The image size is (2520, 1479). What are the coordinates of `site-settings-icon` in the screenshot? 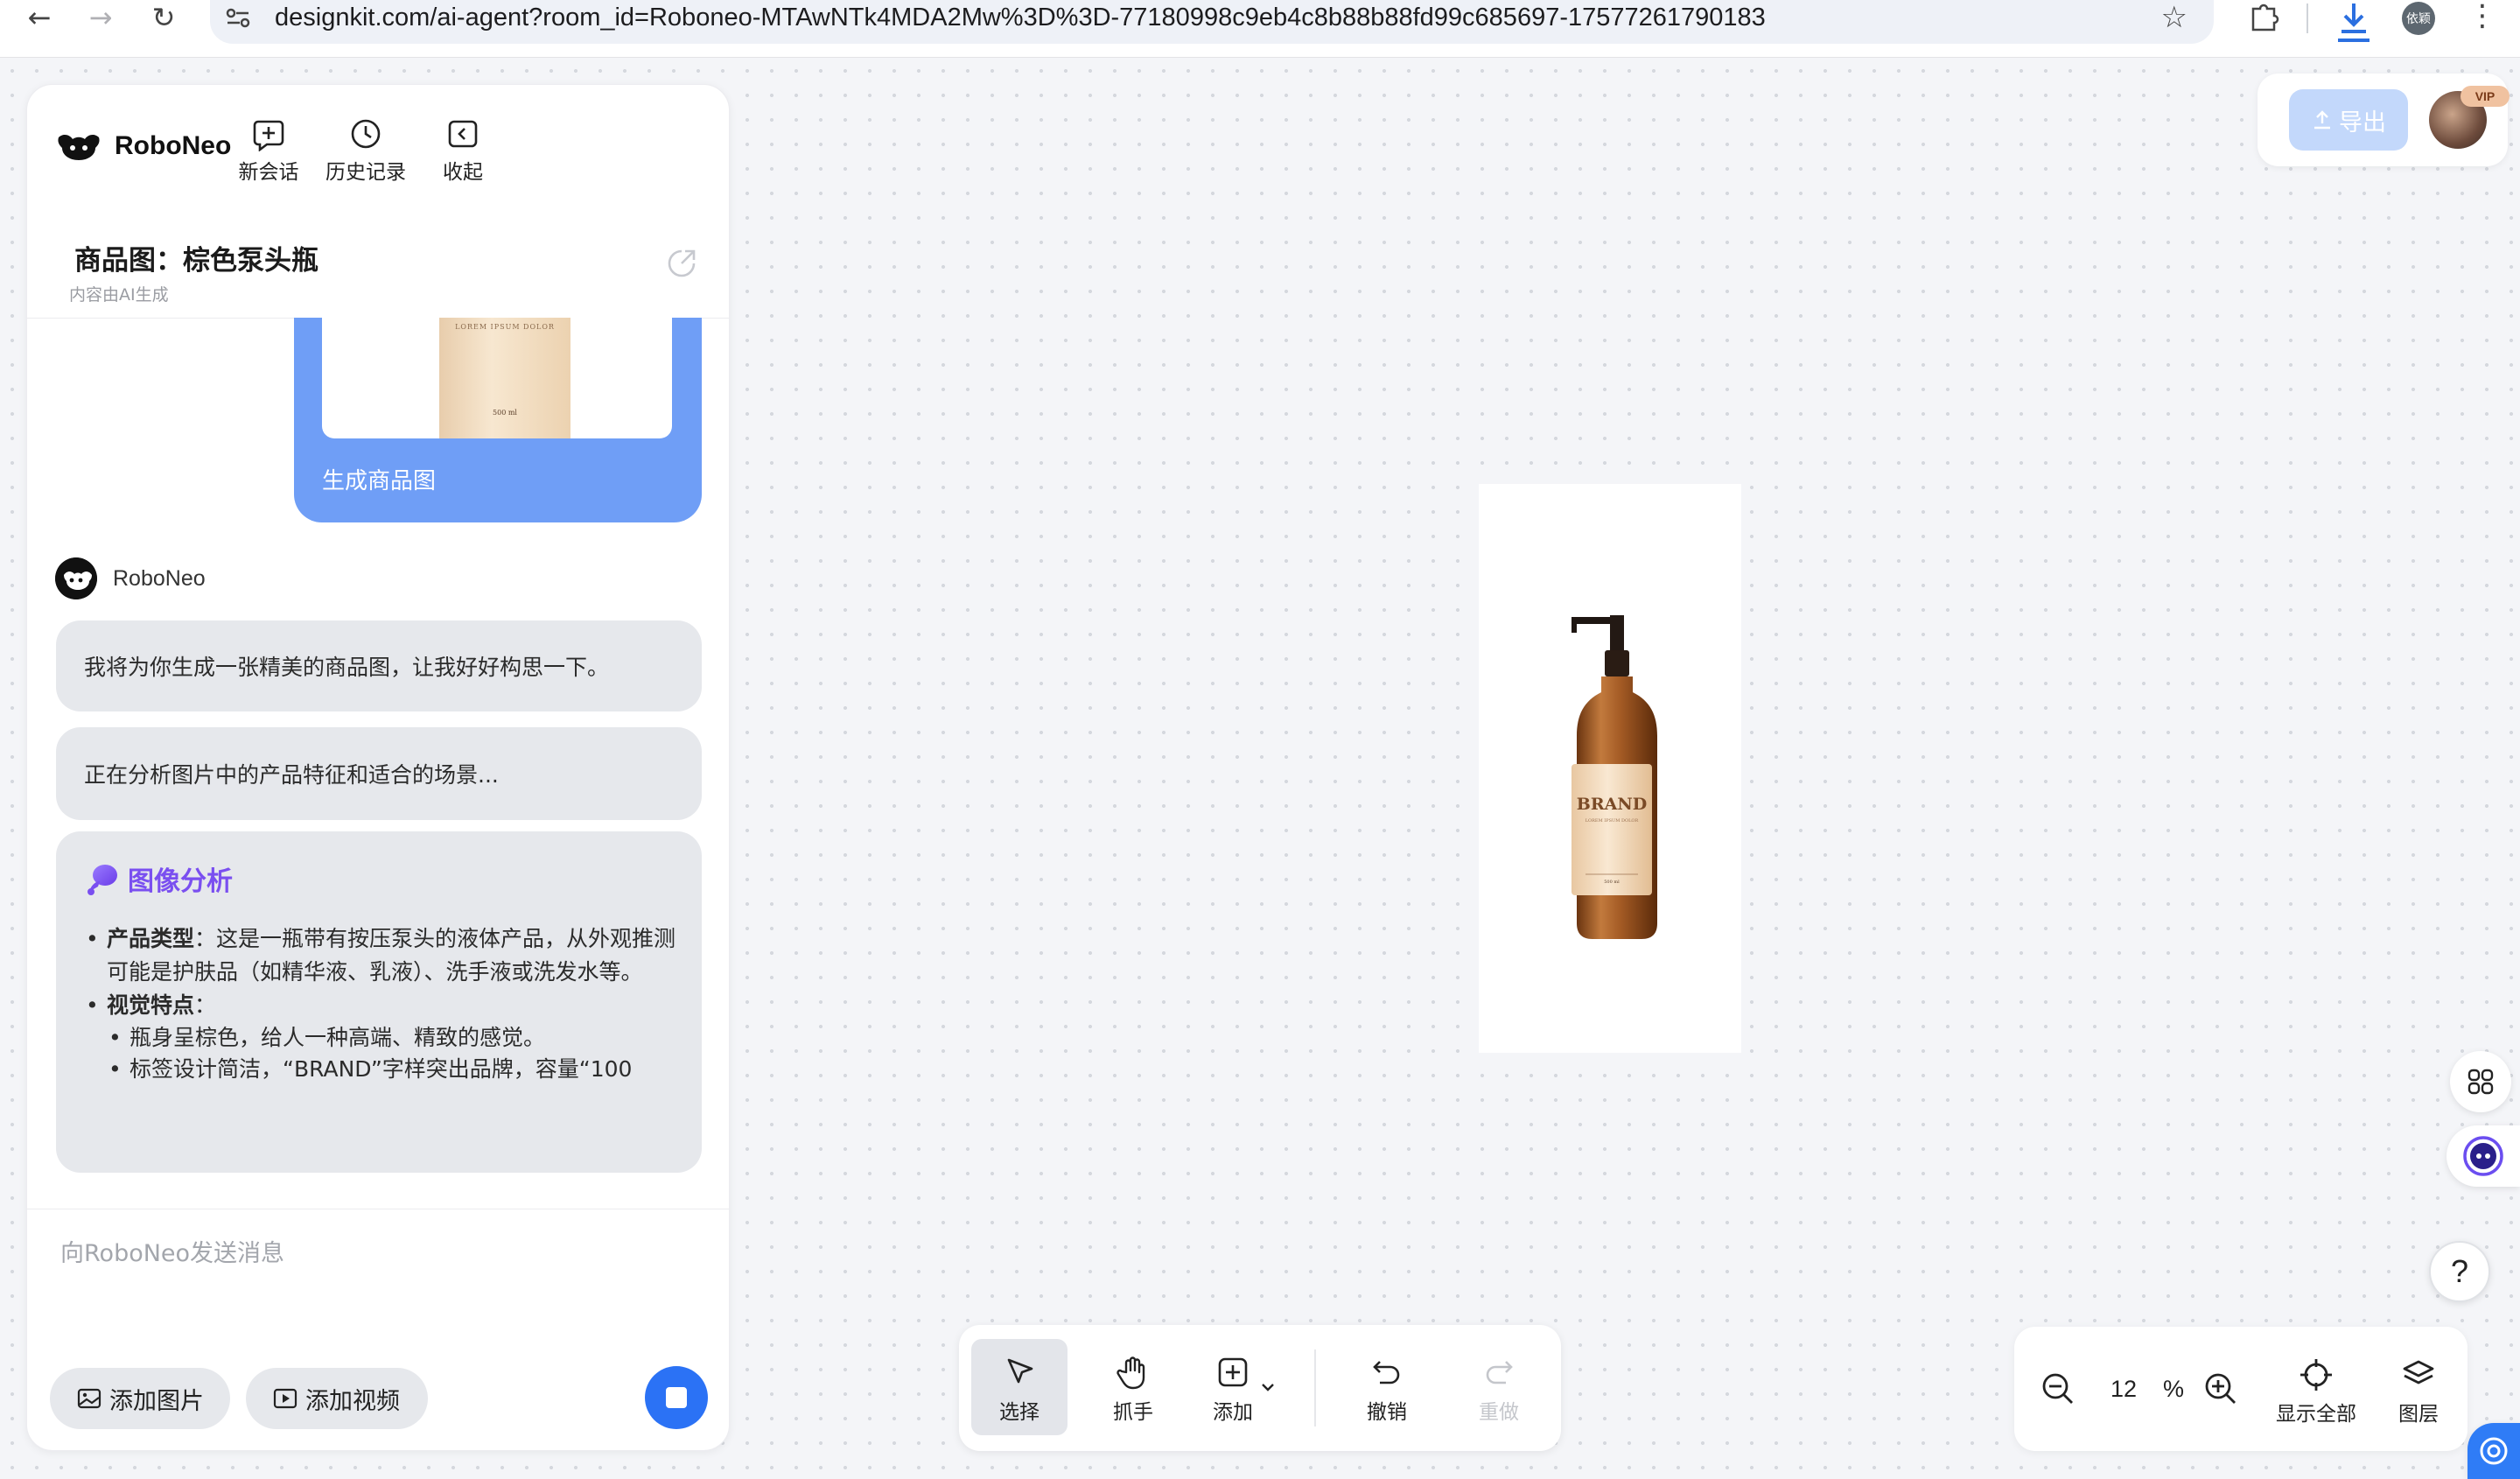 It's located at (238, 17).